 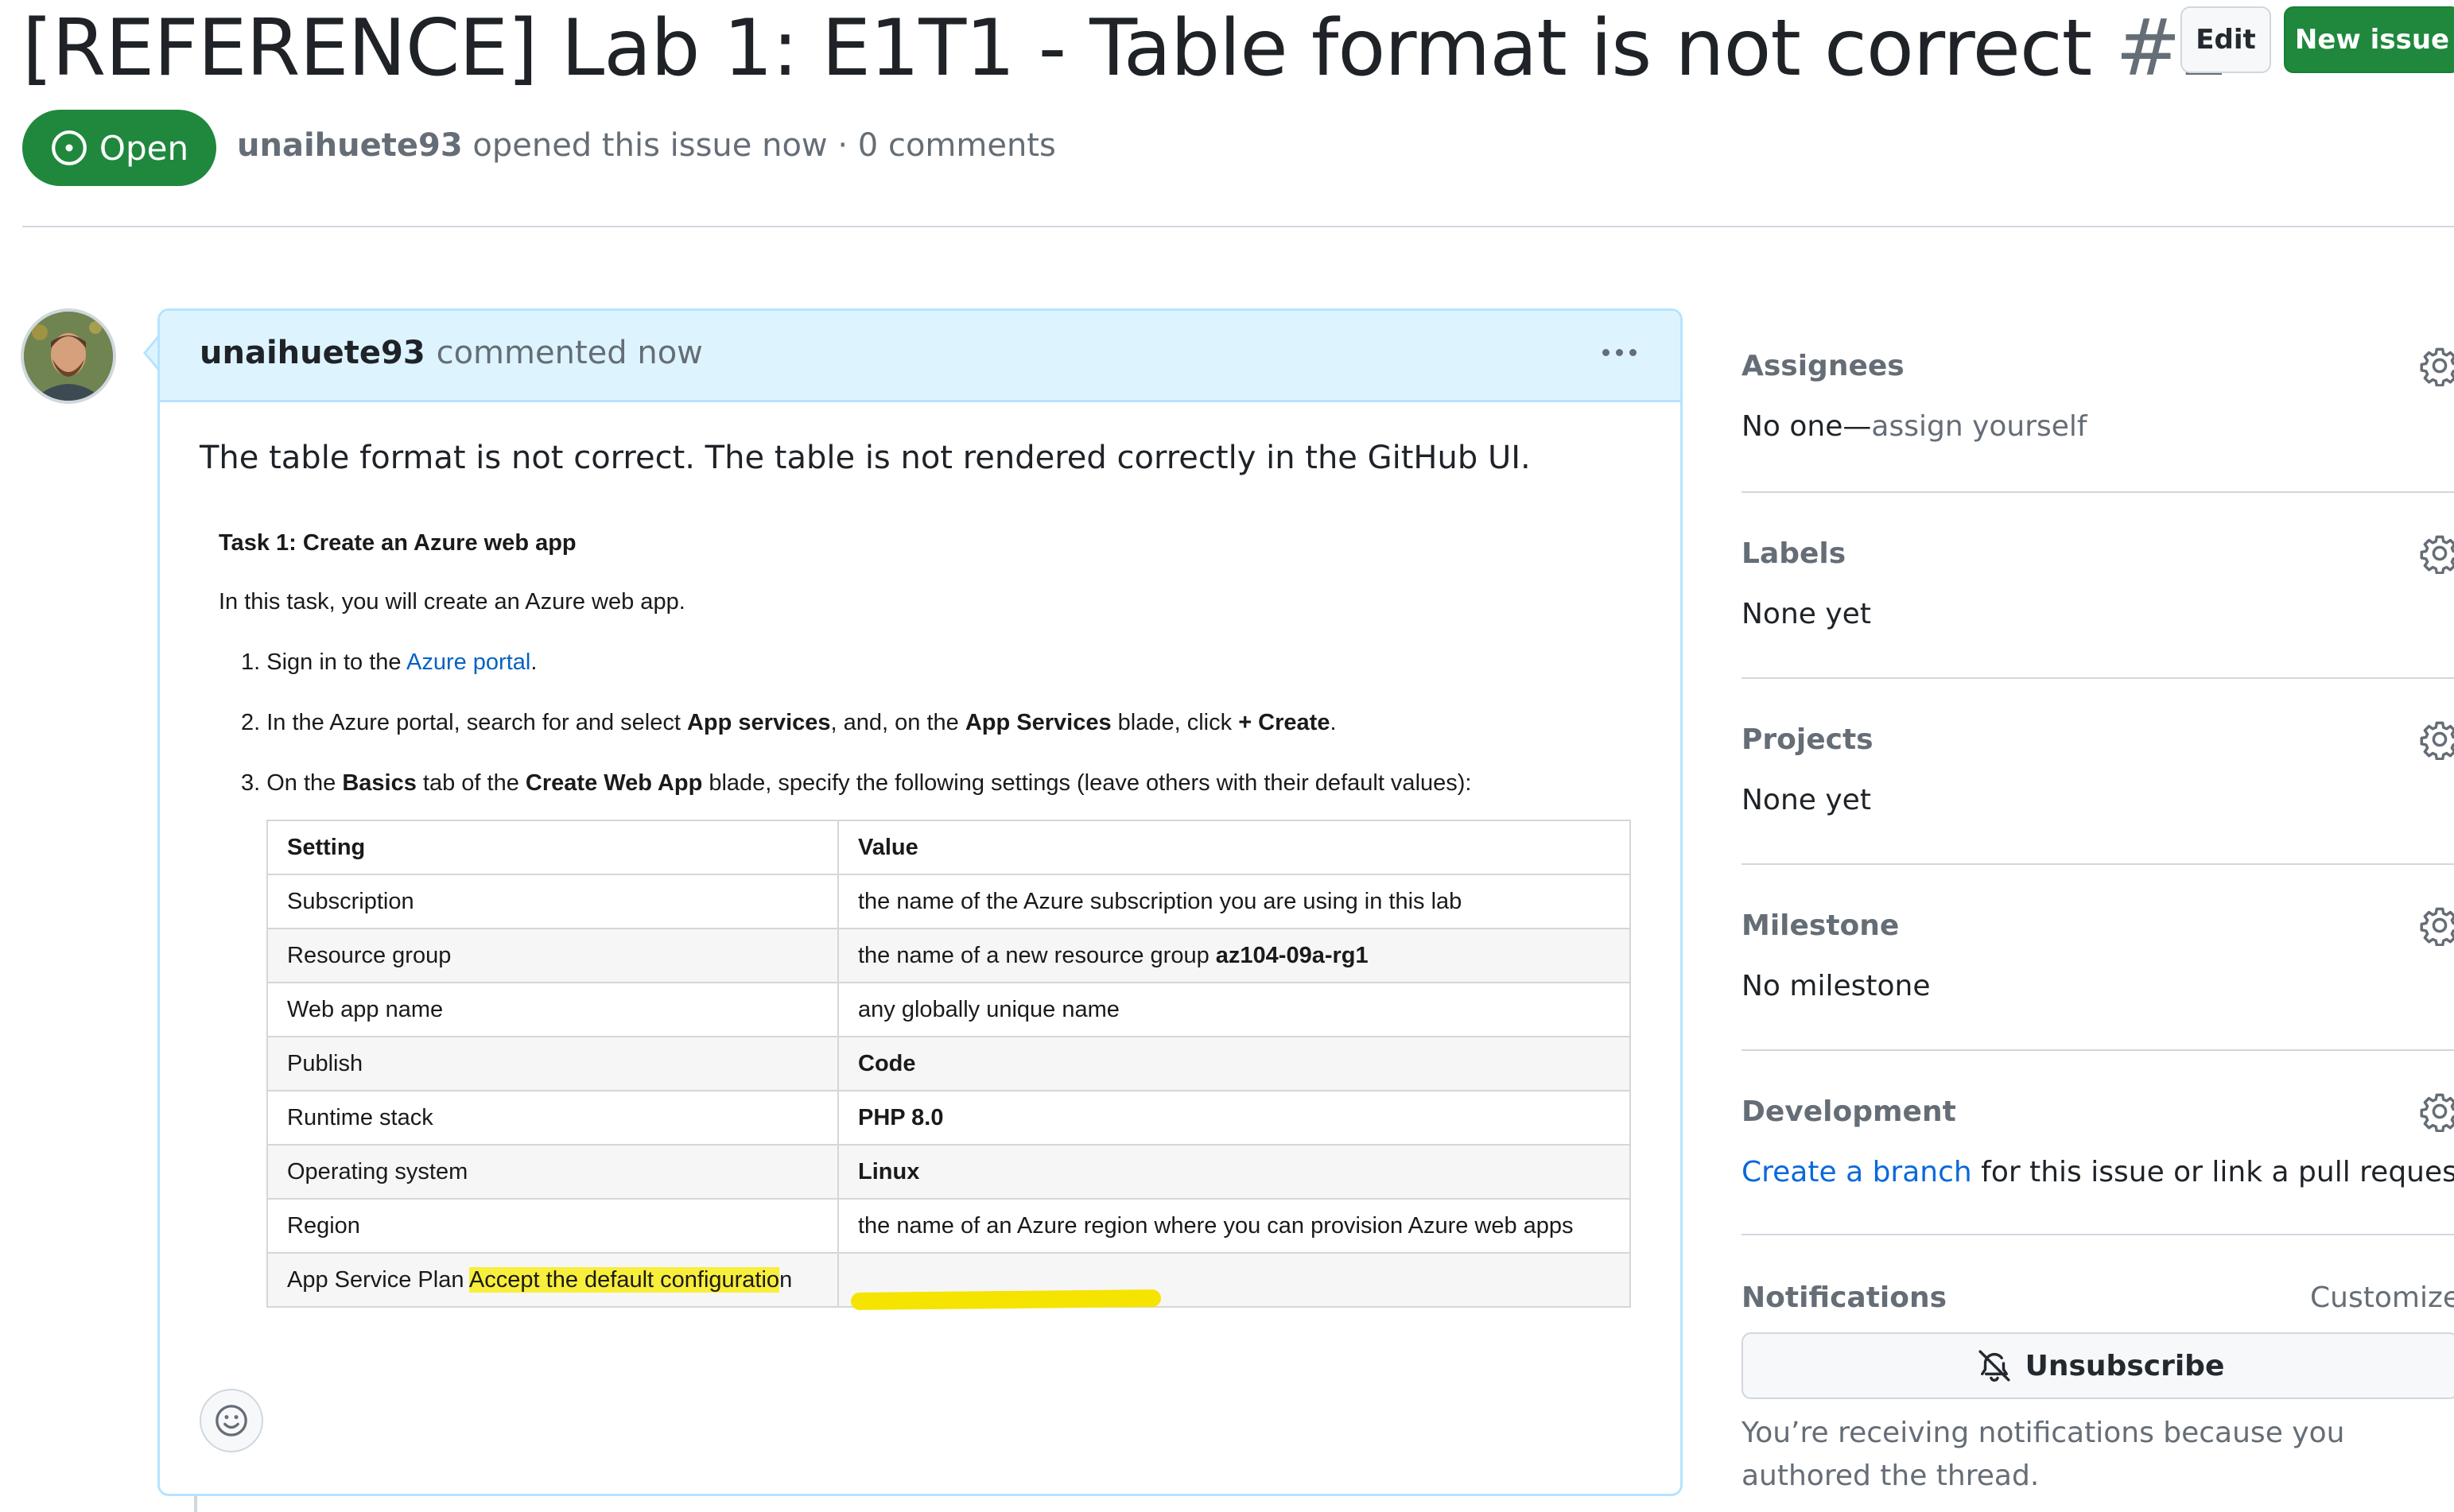 I want to click on milestone-title: Milestone, so click(x=1820, y=925).